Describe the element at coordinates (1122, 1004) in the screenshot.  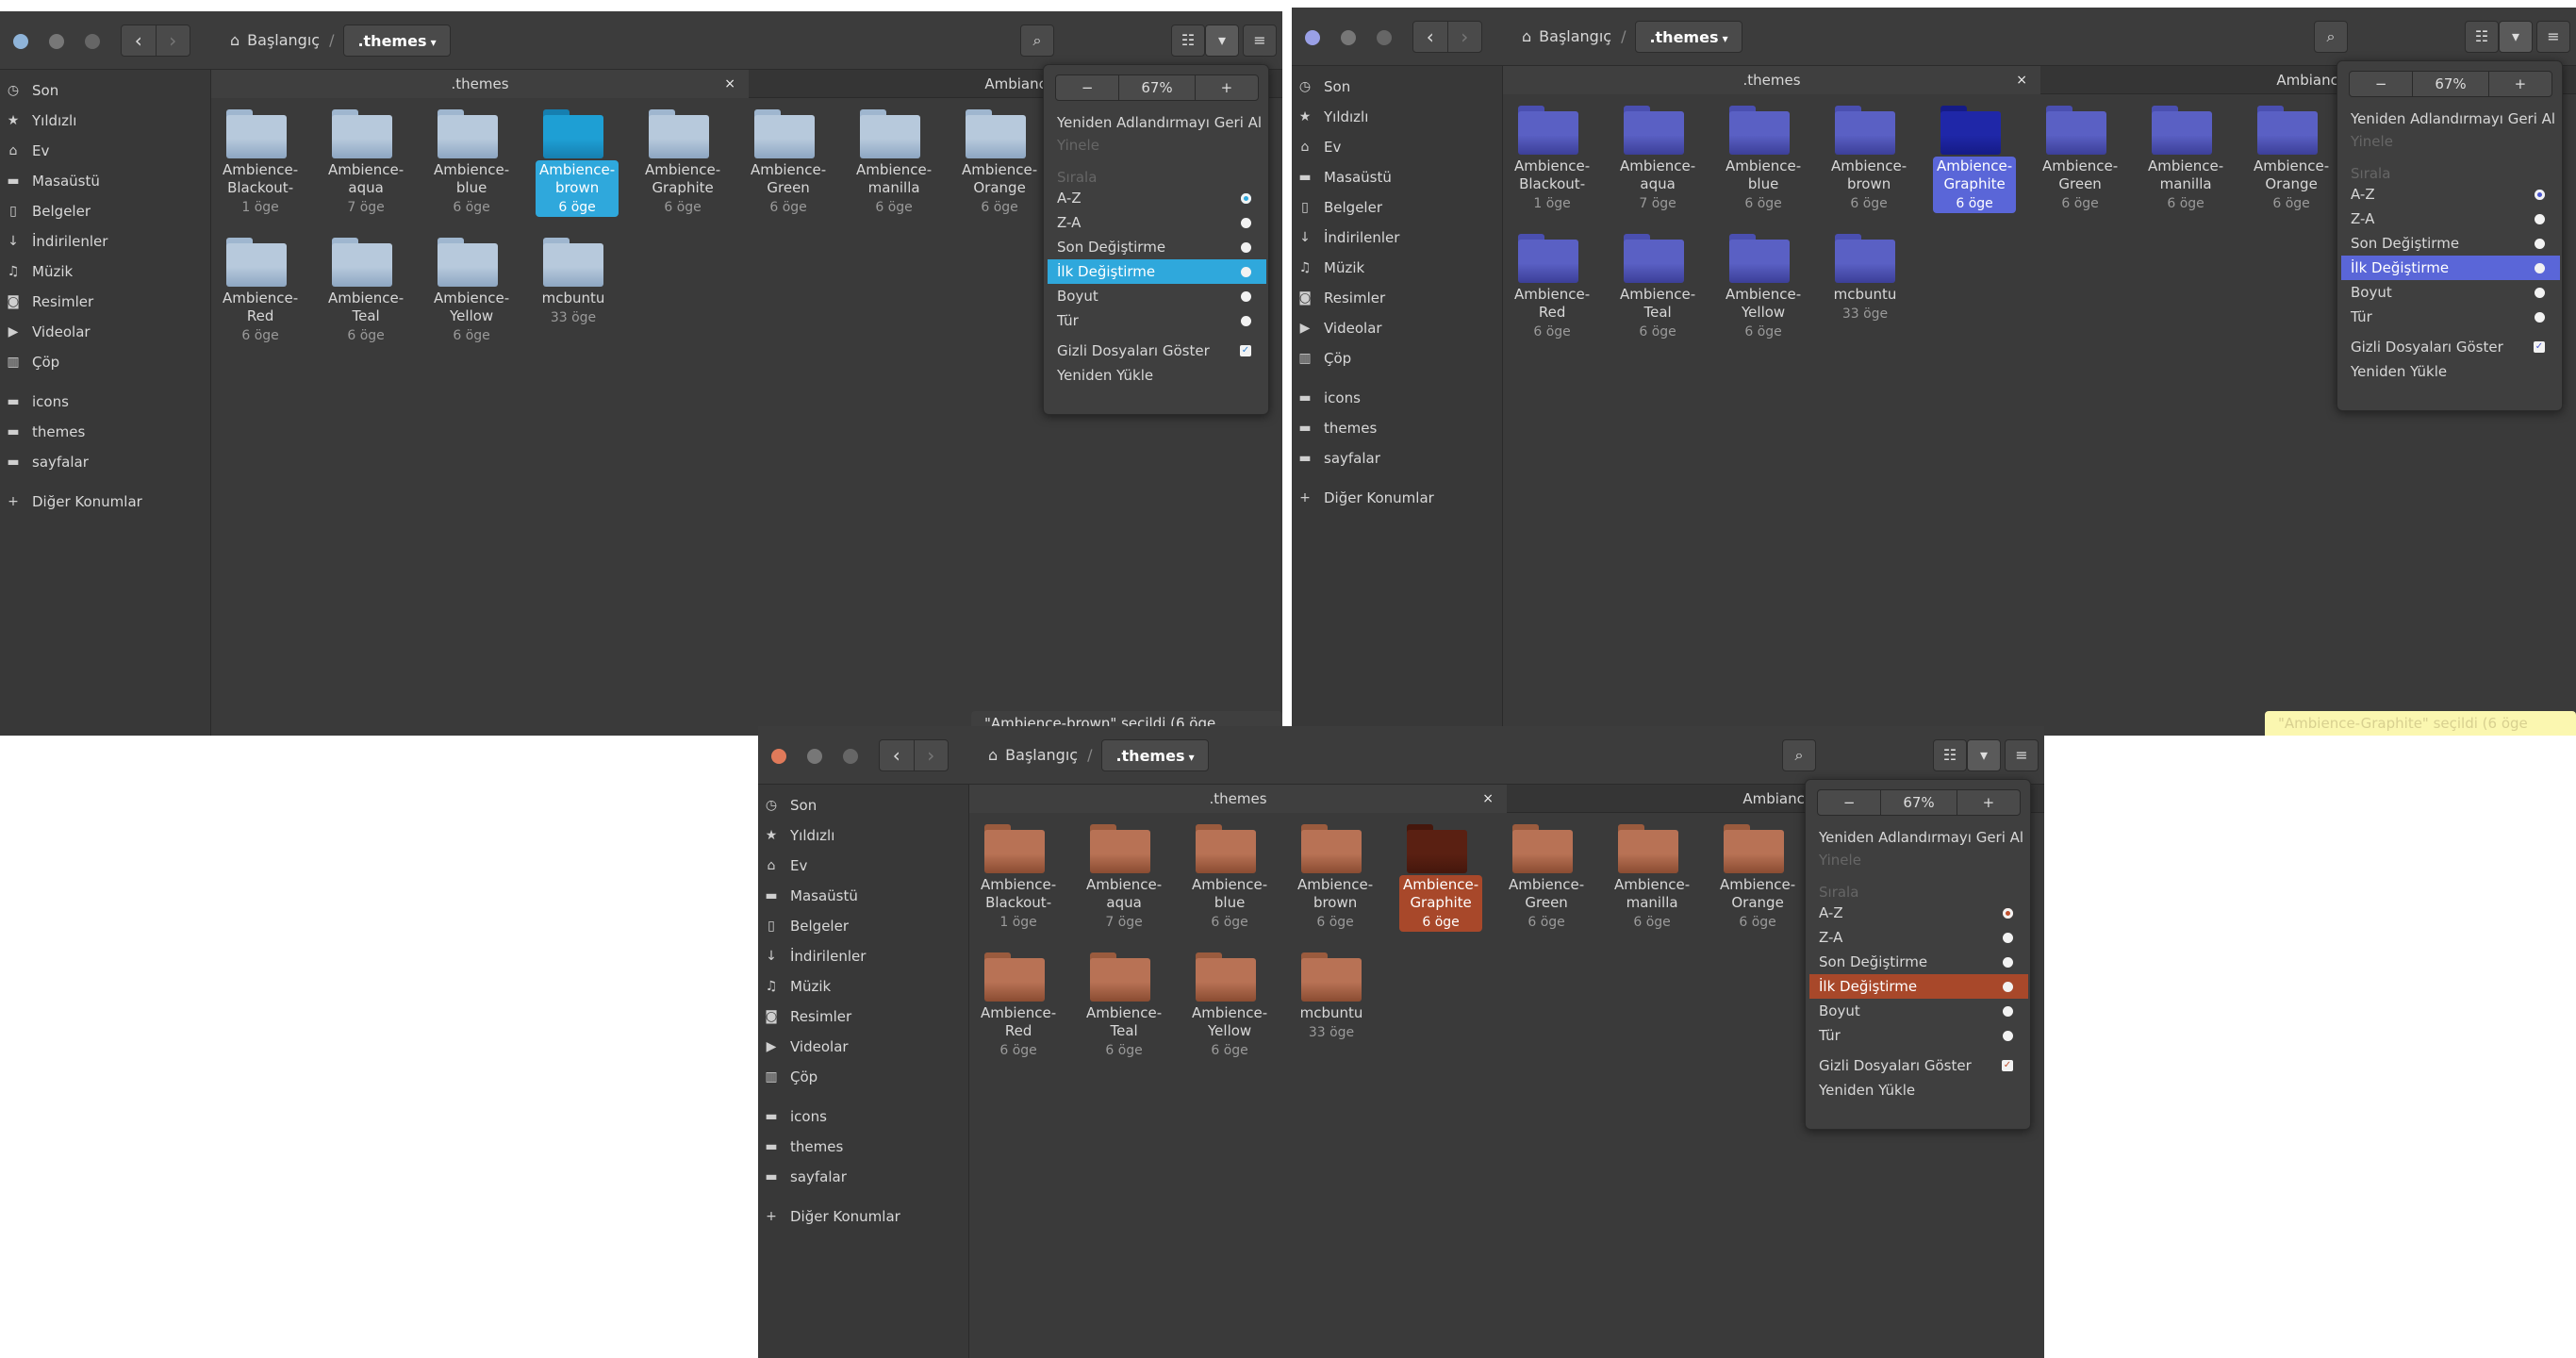
I see `folder-item: Ambience- Teal 6 öge` at that location.